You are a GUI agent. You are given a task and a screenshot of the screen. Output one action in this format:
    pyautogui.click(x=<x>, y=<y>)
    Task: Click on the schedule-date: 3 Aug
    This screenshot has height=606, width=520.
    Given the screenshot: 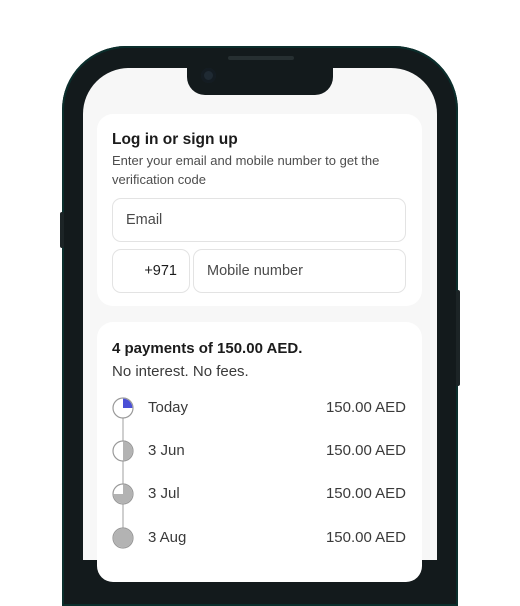 What is the action you would take?
    pyautogui.click(x=167, y=537)
    